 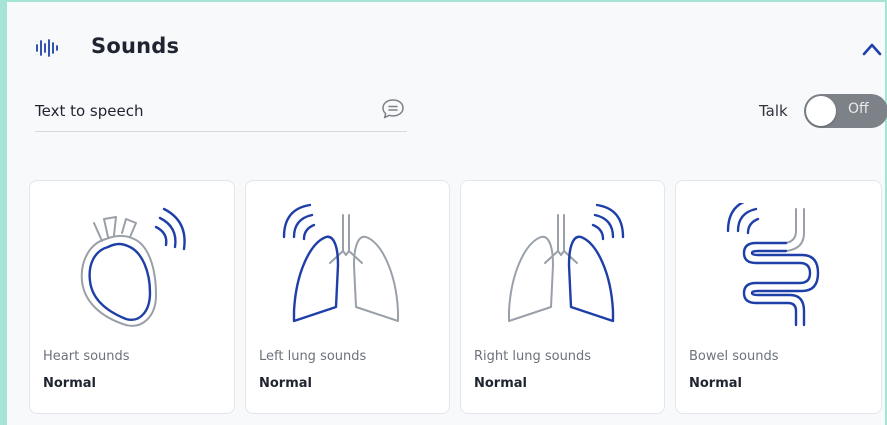 I want to click on talk-control: Talk Off, so click(x=823, y=111).